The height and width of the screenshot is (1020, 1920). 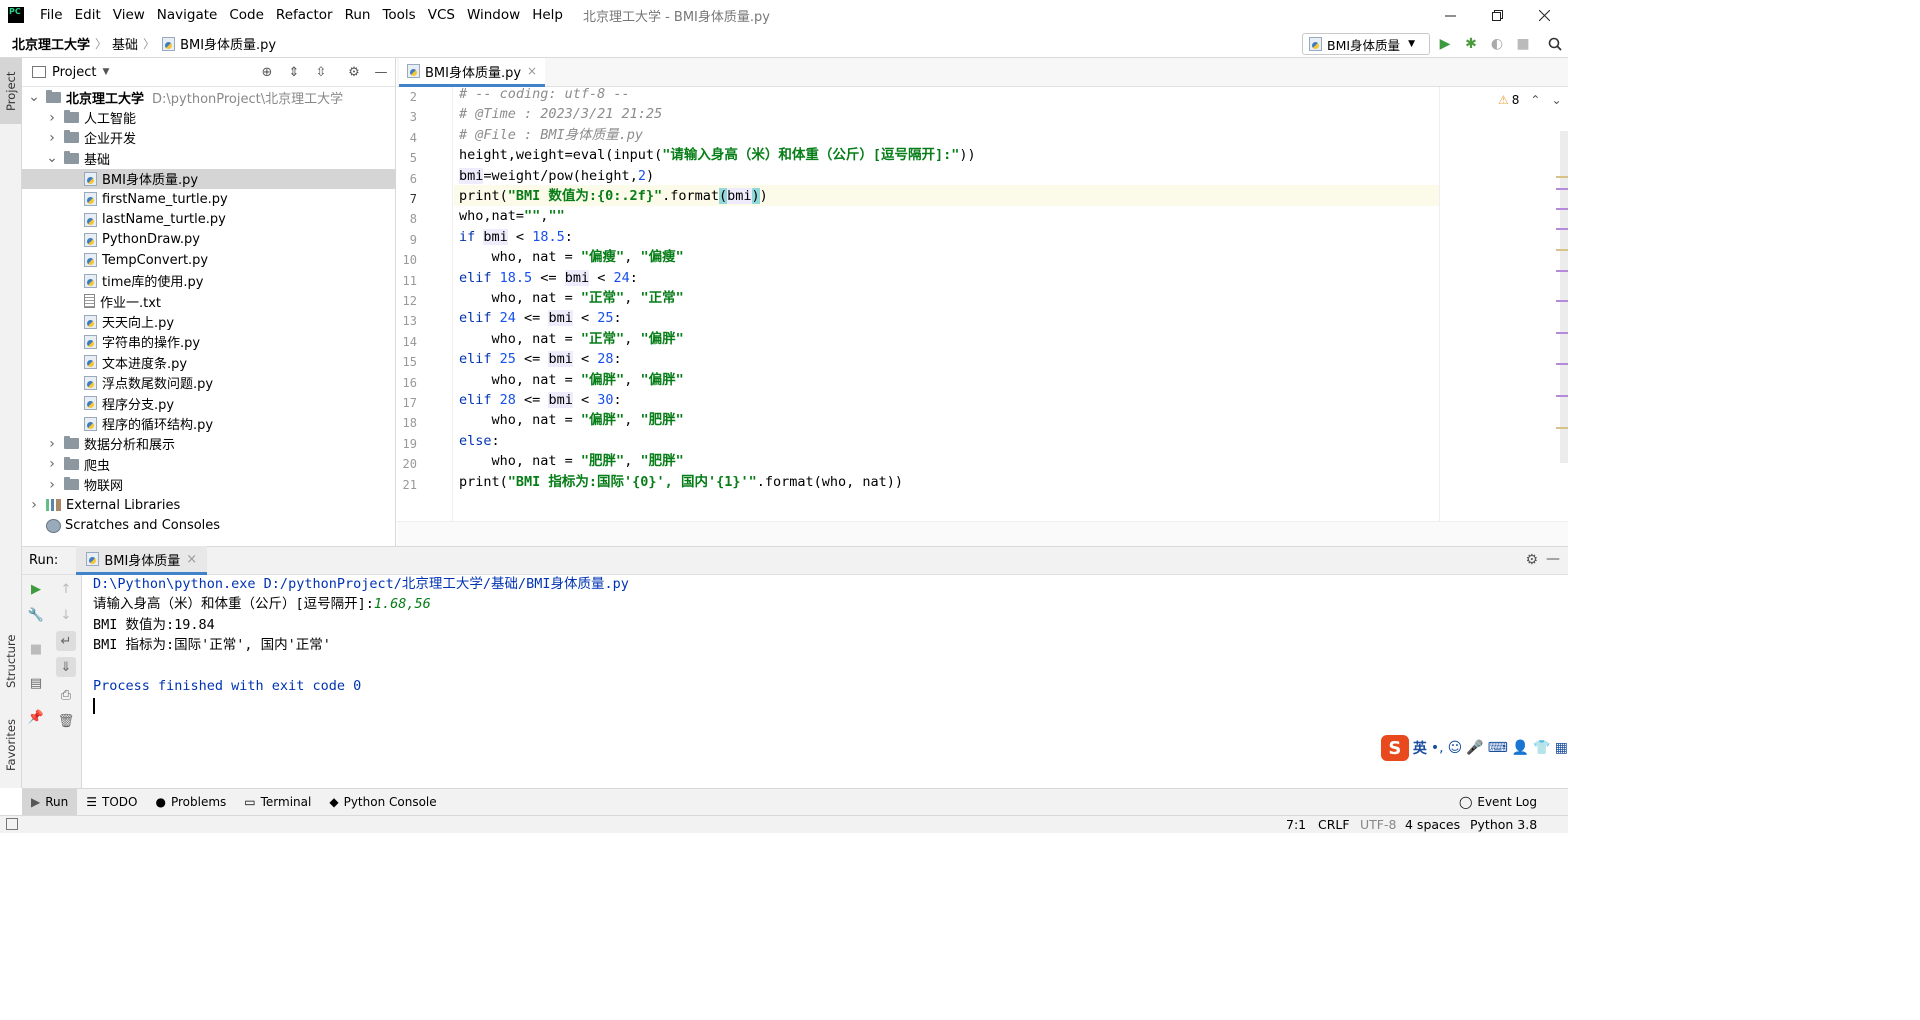 What do you see at coordinates (209, 158) in the screenshot?
I see `tree-folder-open: ⌄ 基础` at bounding box center [209, 158].